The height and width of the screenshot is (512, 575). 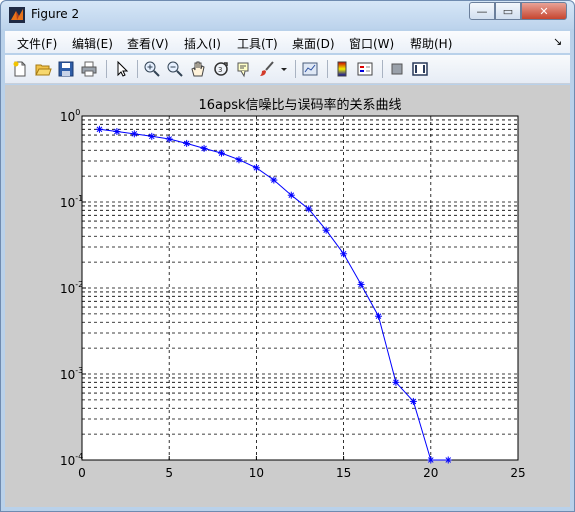 What do you see at coordinates (17, 15) in the screenshot?
I see `matlab-icon` at bounding box center [17, 15].